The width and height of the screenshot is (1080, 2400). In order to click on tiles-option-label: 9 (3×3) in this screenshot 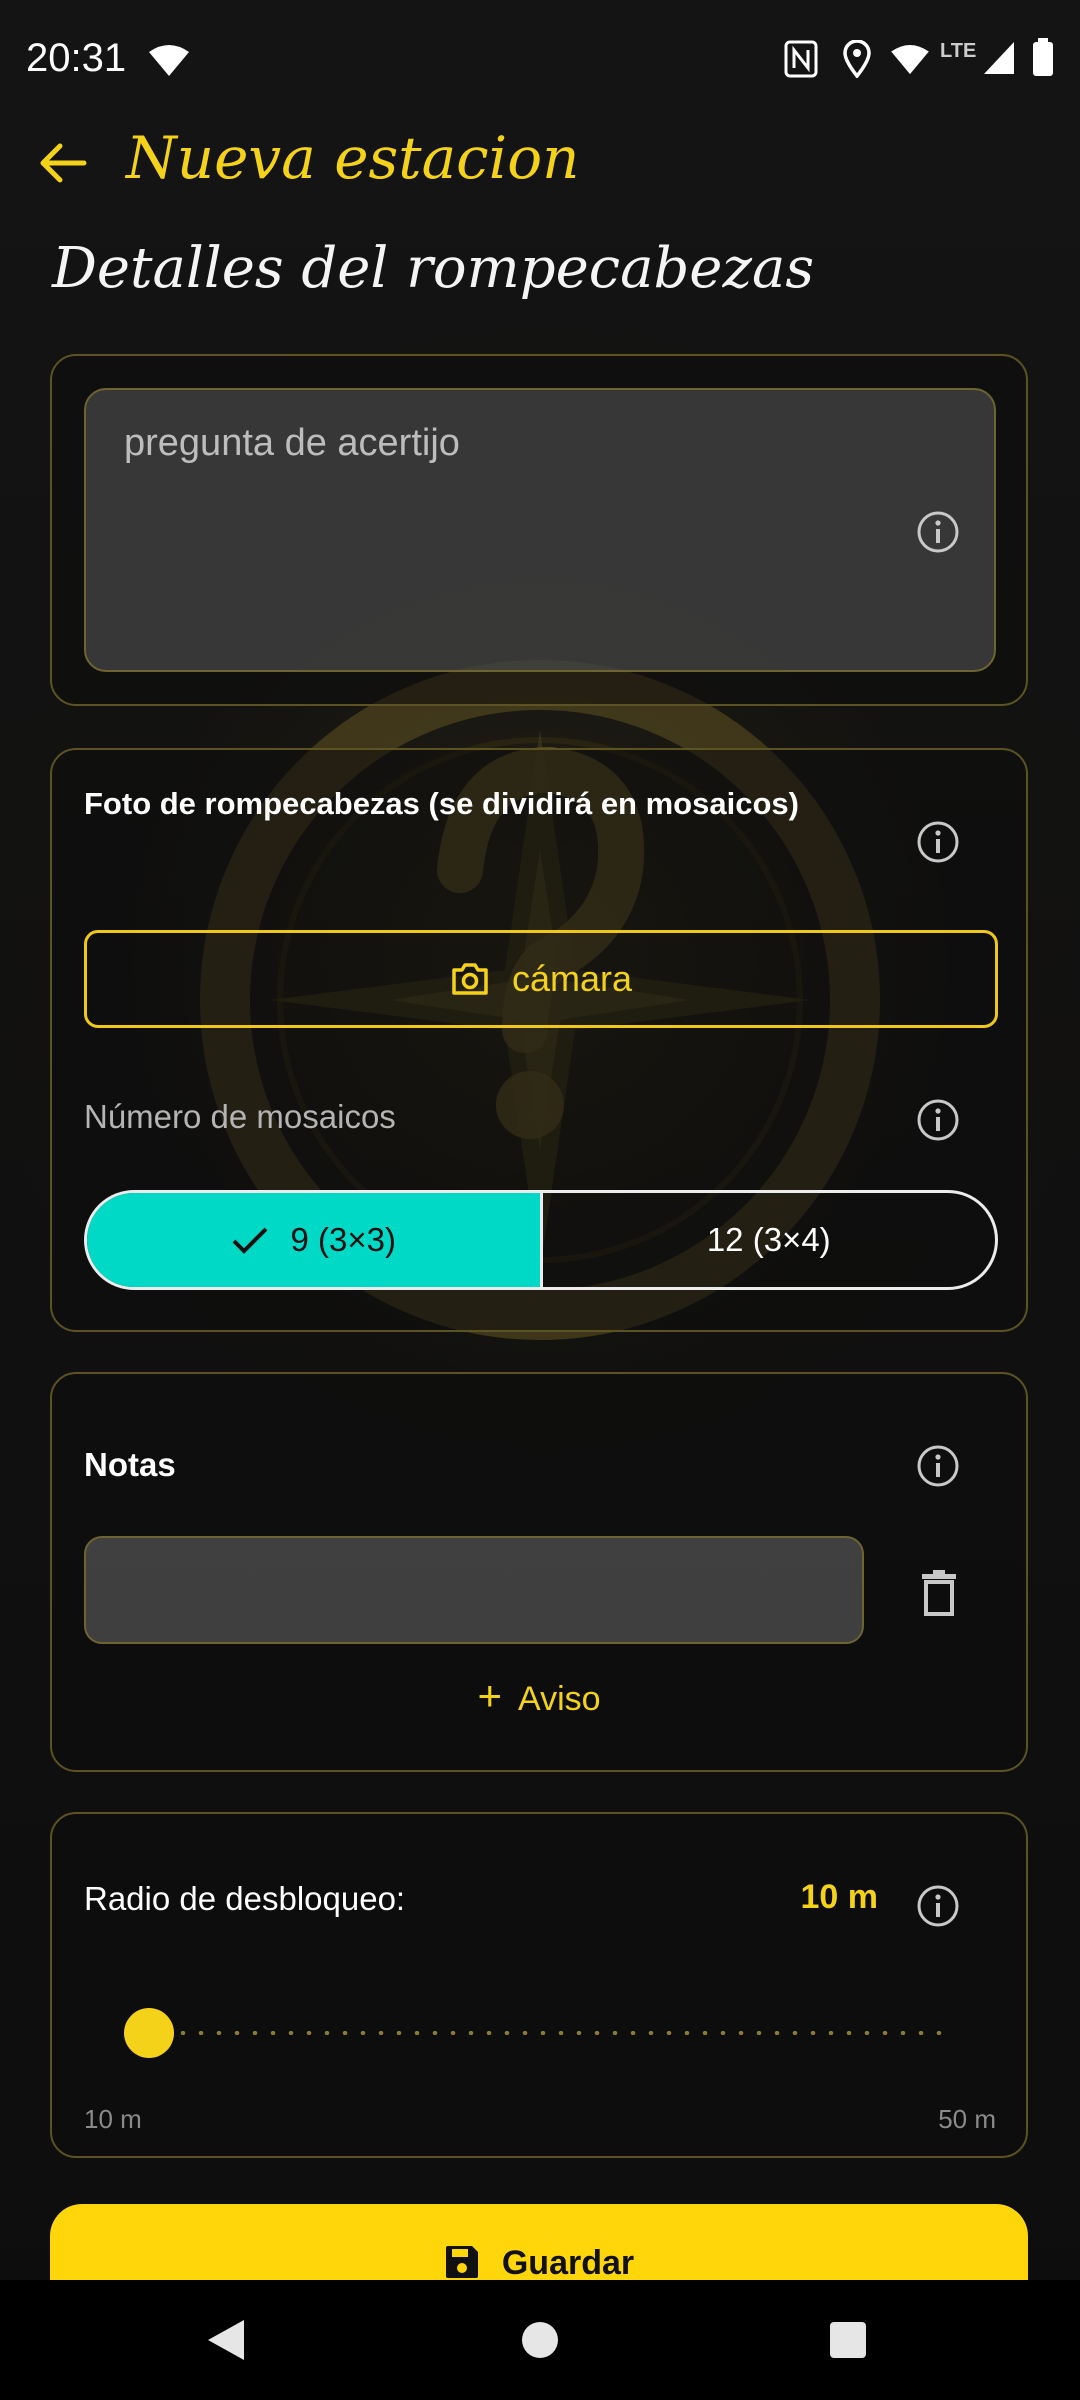, I will do `click(343, 1239)`.